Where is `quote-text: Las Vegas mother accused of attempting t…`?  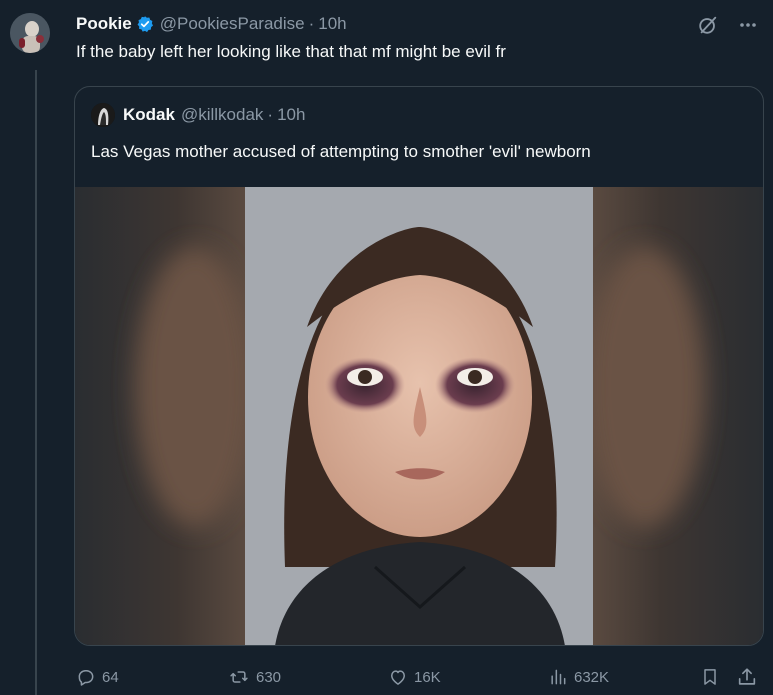
quote-text: Las Vegas mother accused of attempting t… is located at coordinates (341, 151).